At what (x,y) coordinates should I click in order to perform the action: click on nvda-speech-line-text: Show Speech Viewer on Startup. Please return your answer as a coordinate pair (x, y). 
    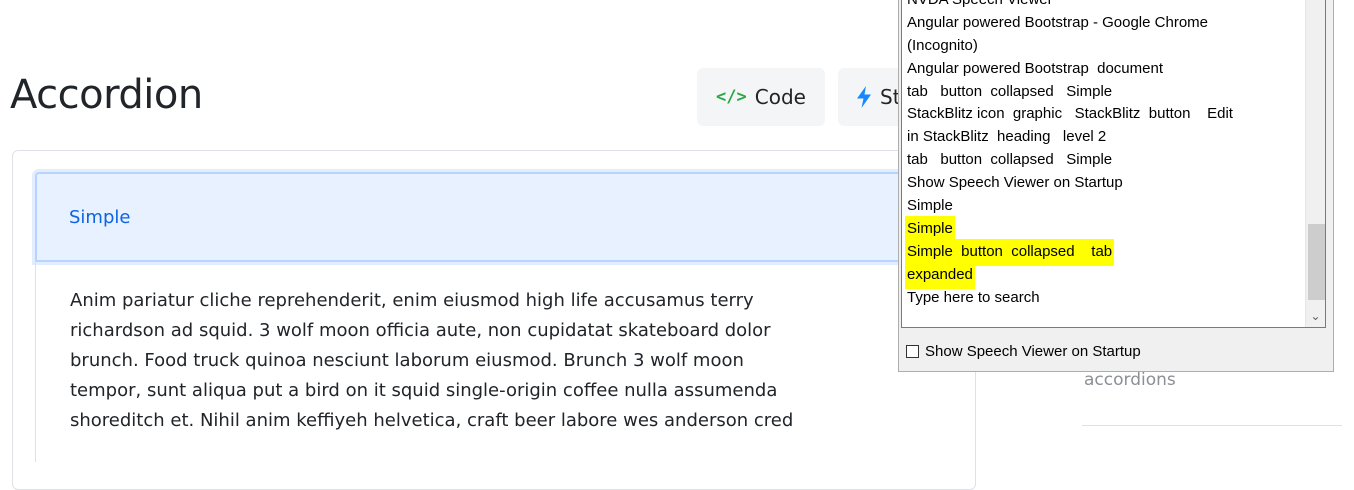
    Looking at the image, I should click on (1015, 183).